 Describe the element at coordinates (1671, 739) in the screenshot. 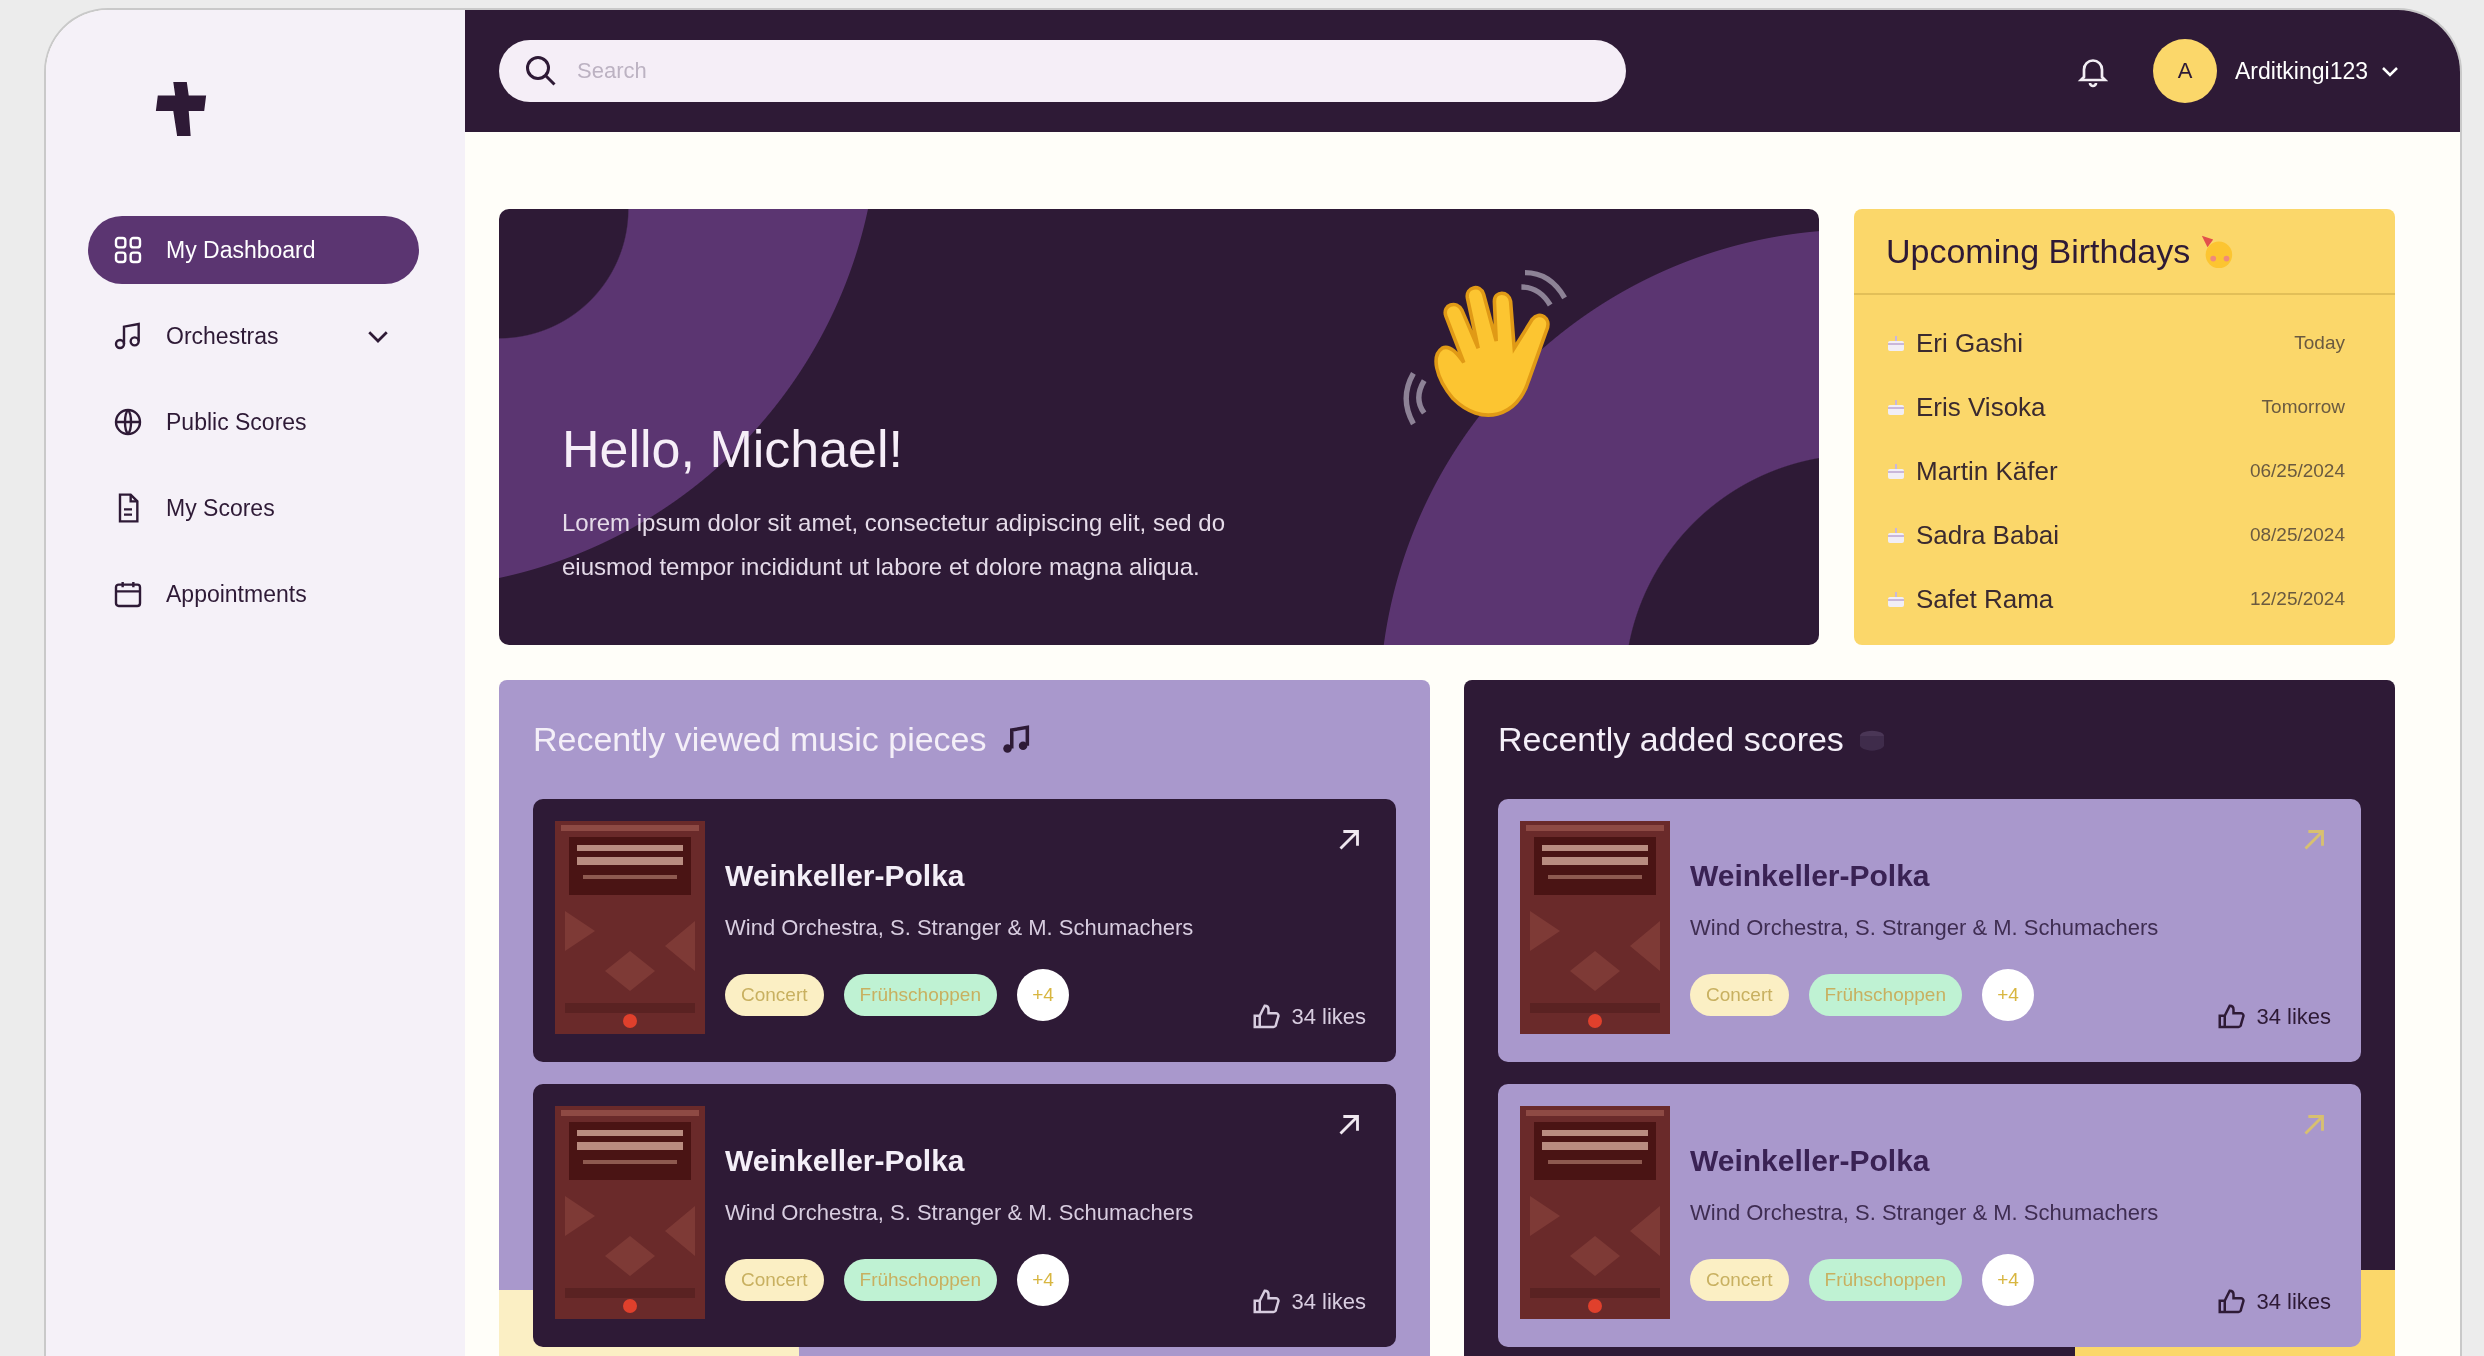

I see `panel-title: Recently added scores` at that location.